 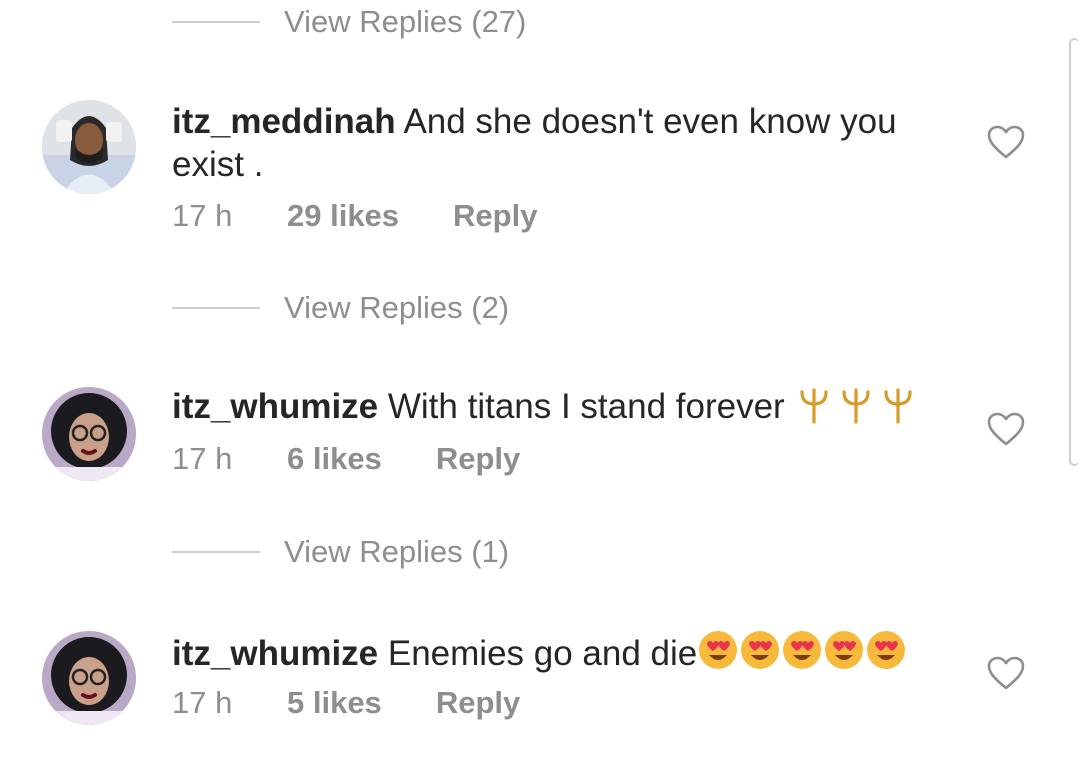 What do you see at coordinates (804, 655) in the screenshot?
I see `heart-eyes-emoji` at bounding box center [804, 655].